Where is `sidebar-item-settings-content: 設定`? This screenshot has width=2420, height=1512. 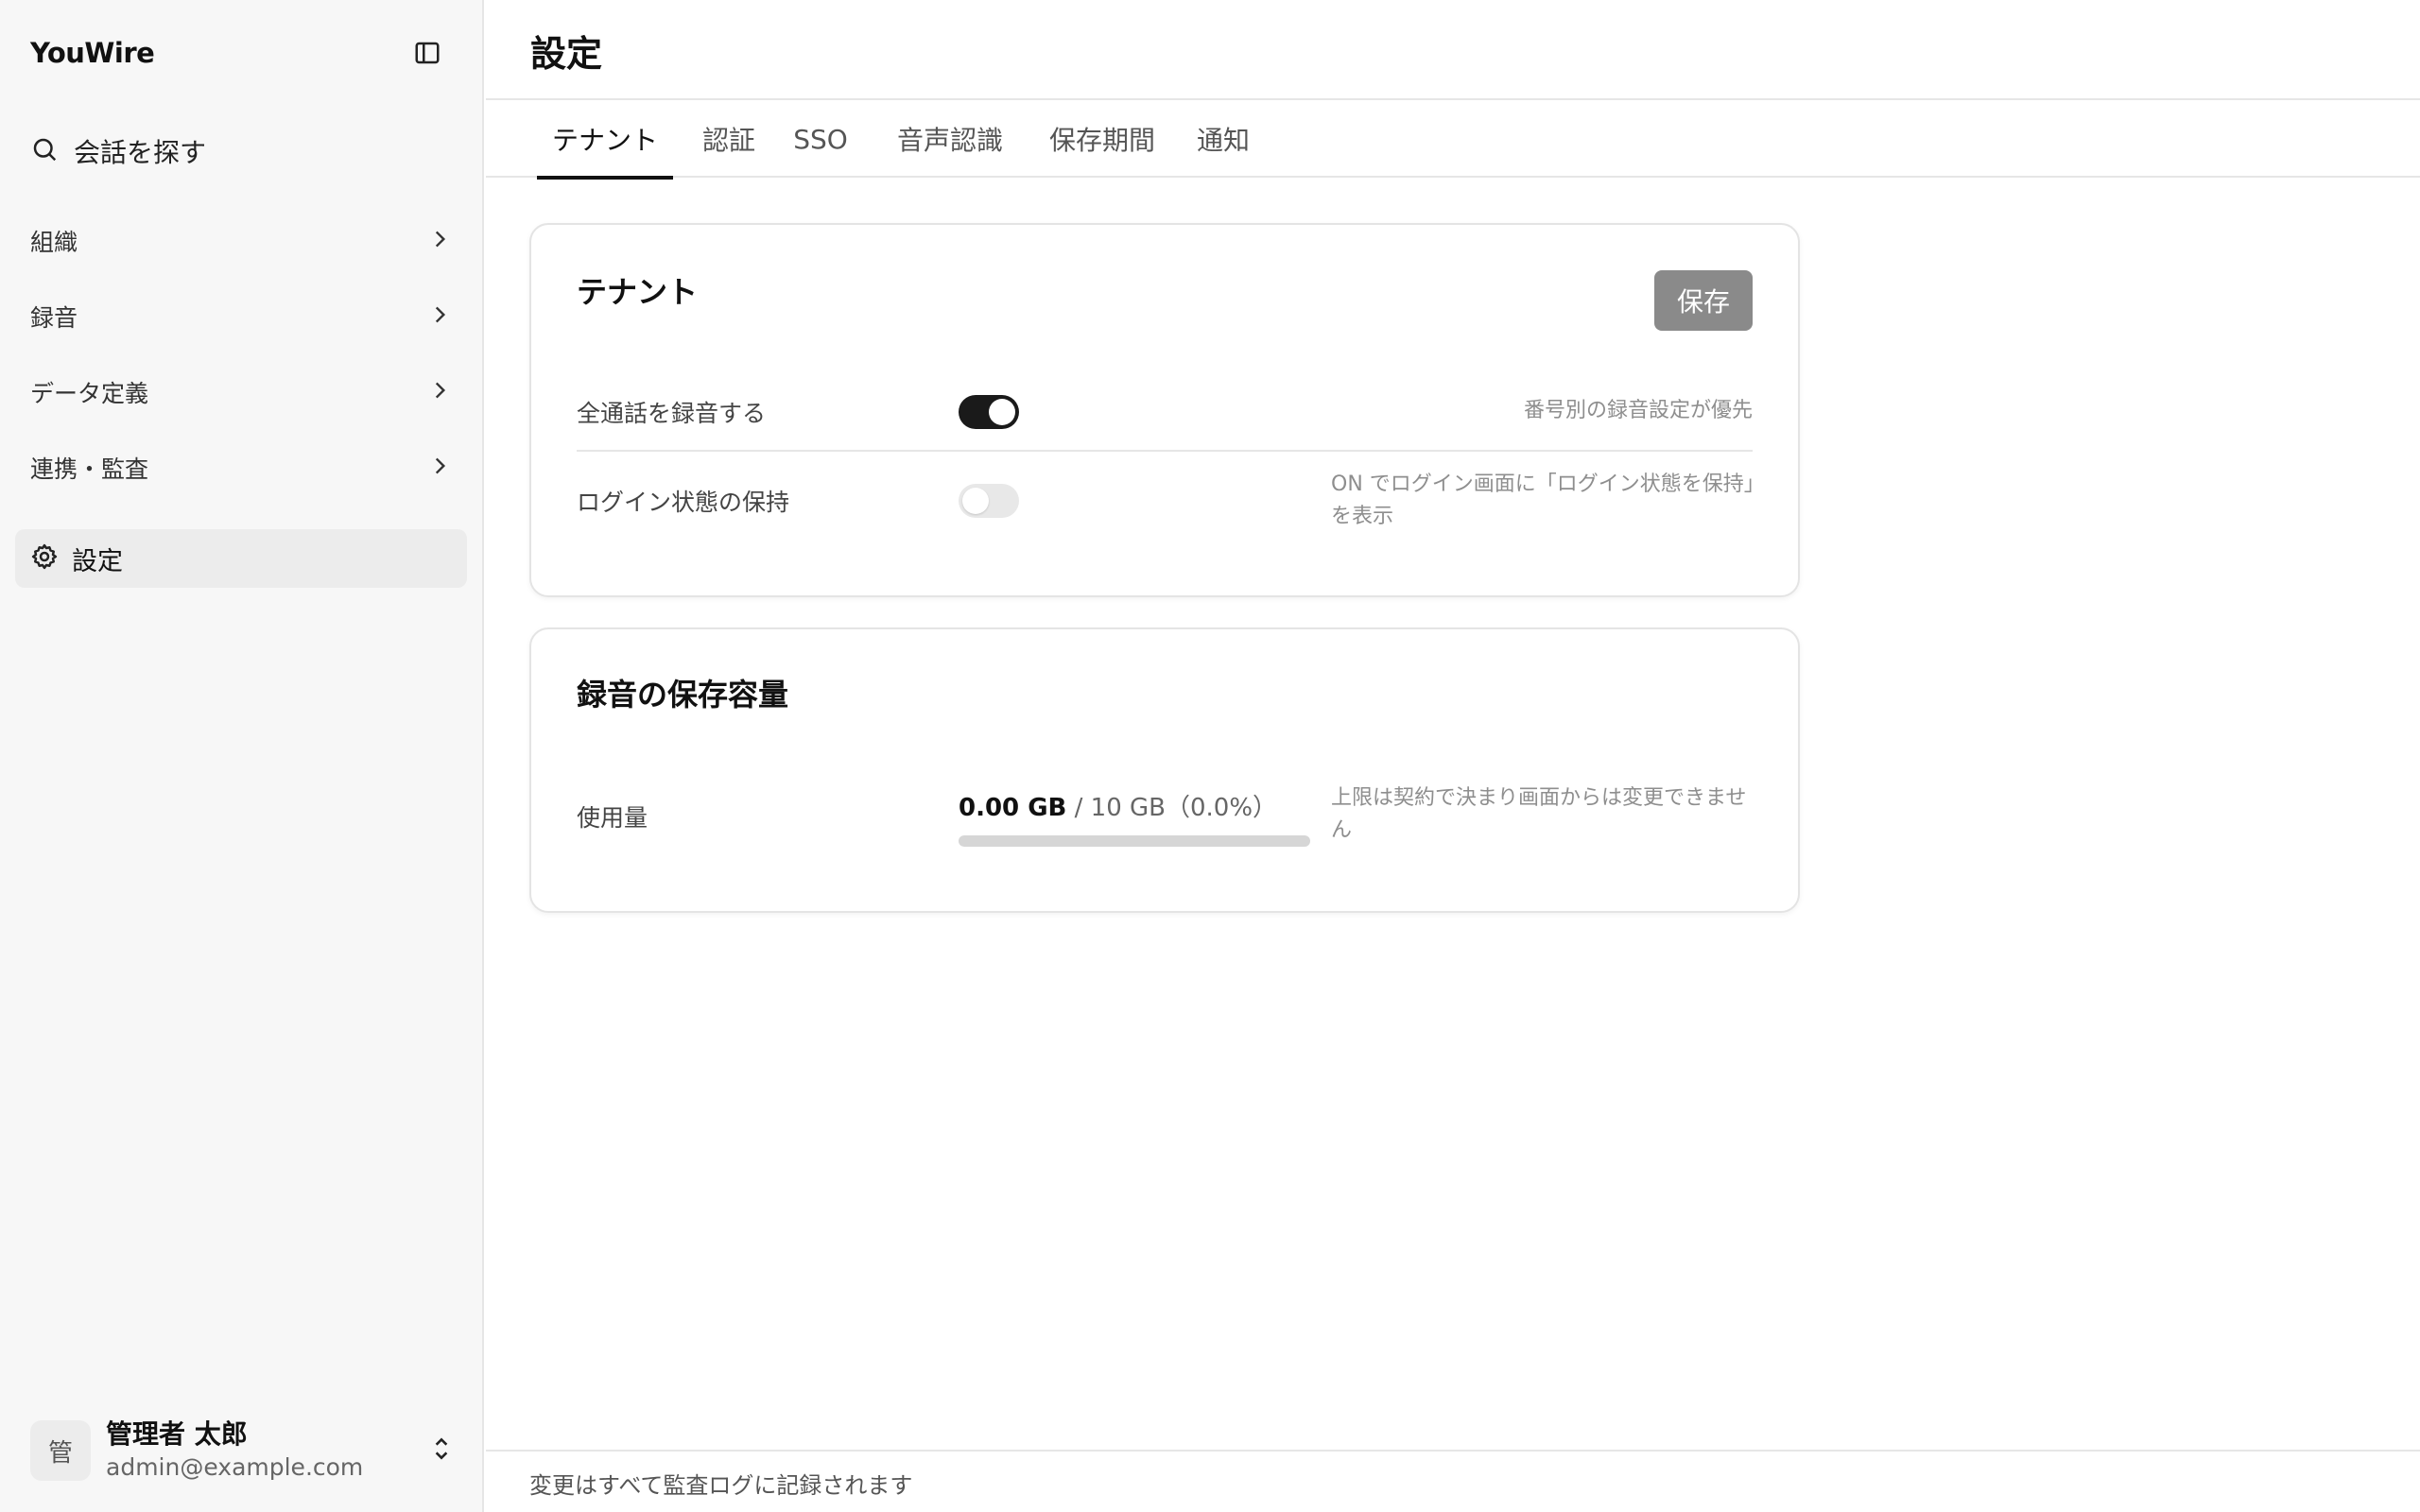
sidebar-item-settings-content: 設定 is located at coordinates (76, 559).